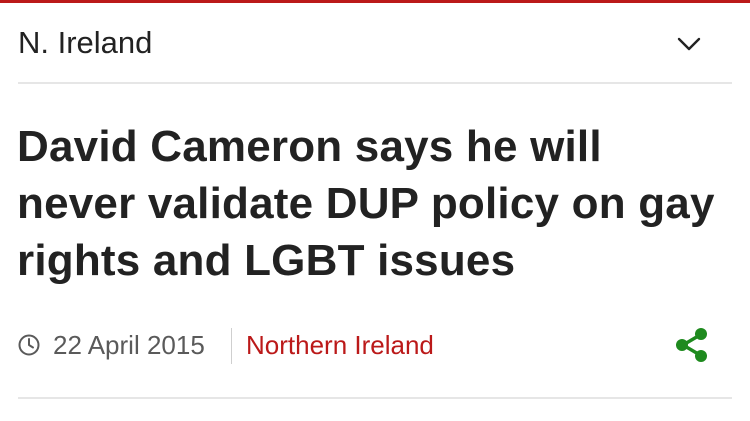 This screenshot has height=421, width=750. I want to click on chevron-down-icon, so click(689, 44).